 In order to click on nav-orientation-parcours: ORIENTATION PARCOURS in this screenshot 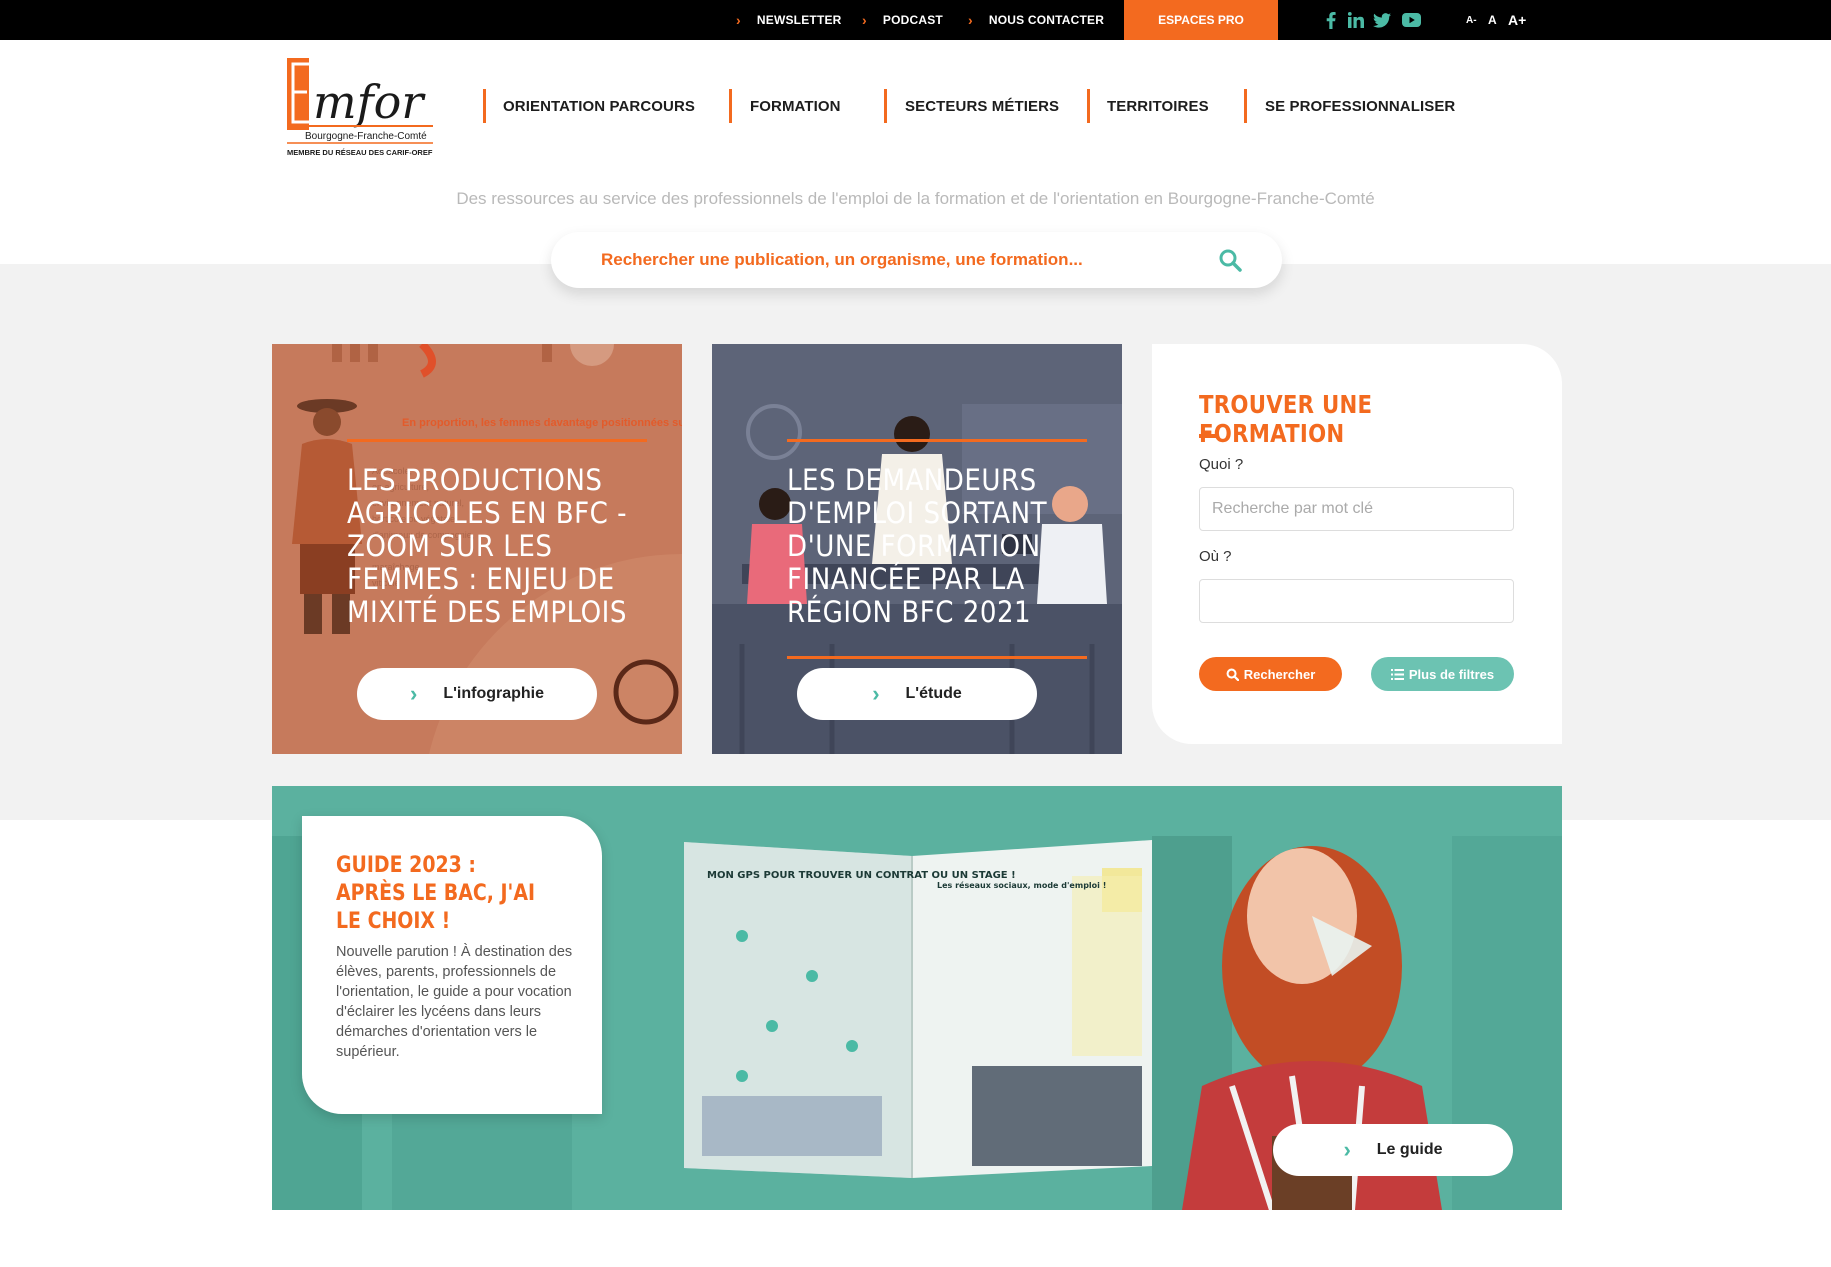, I will do `click(599, 106)`.